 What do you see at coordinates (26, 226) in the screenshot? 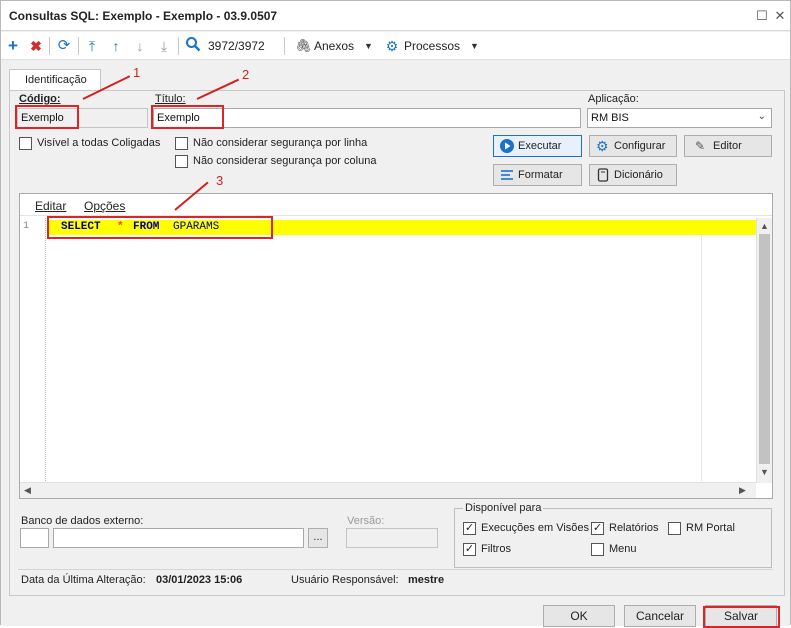
I see `line-number: 1` at bounding box center [26, 226].